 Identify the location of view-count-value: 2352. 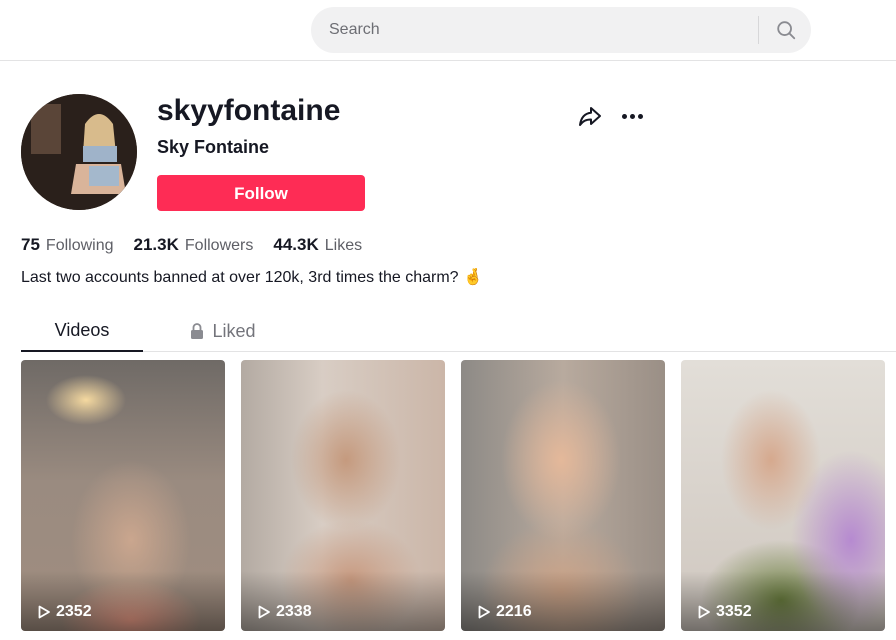
(74, 611).